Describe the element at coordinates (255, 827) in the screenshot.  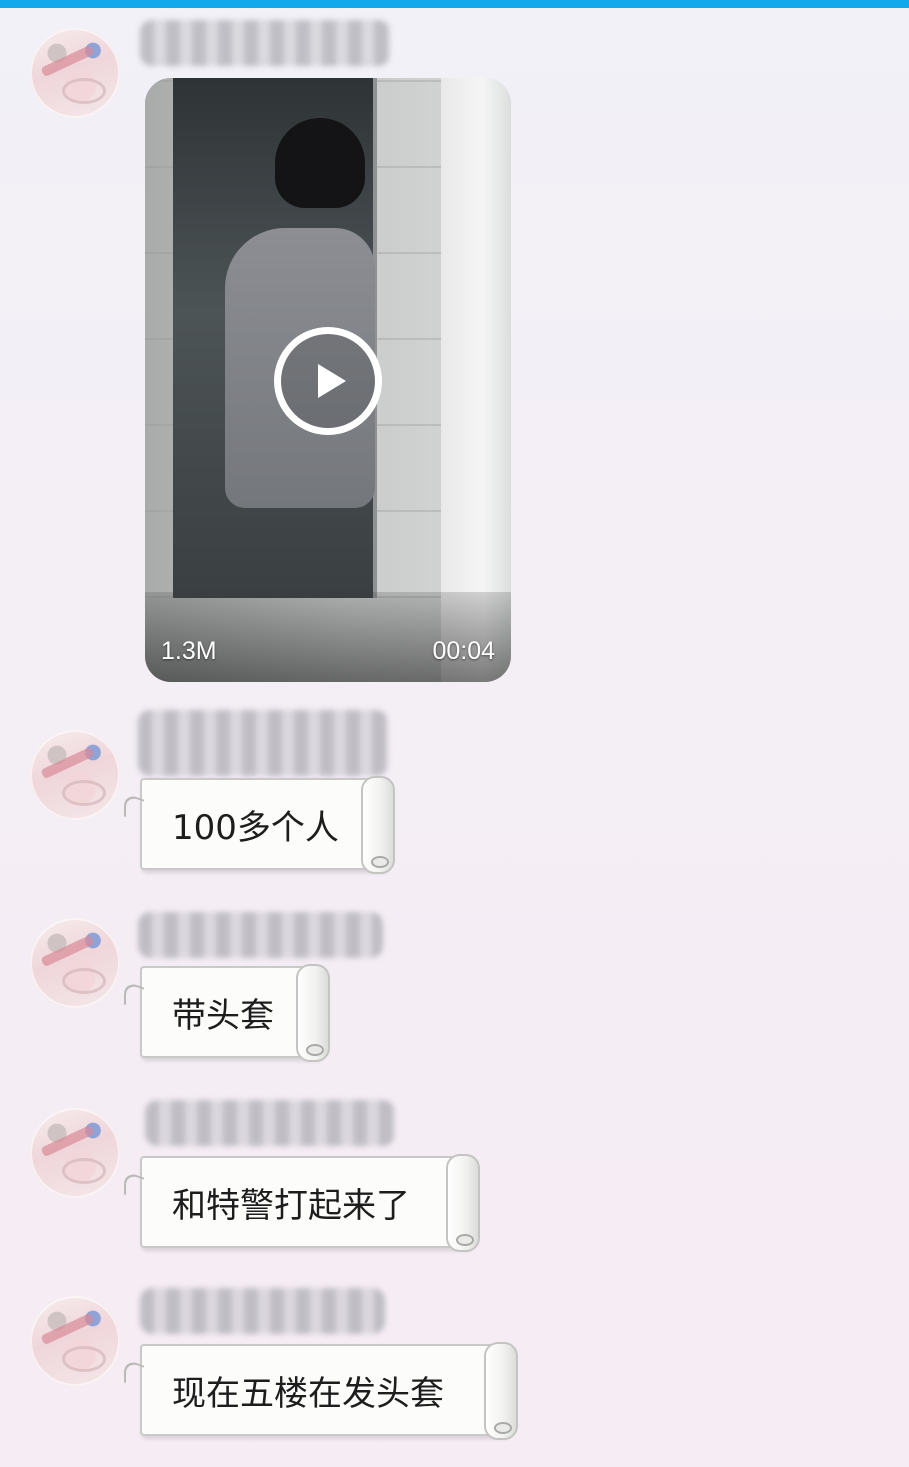
I see `message-text: 100多个人` at that location.